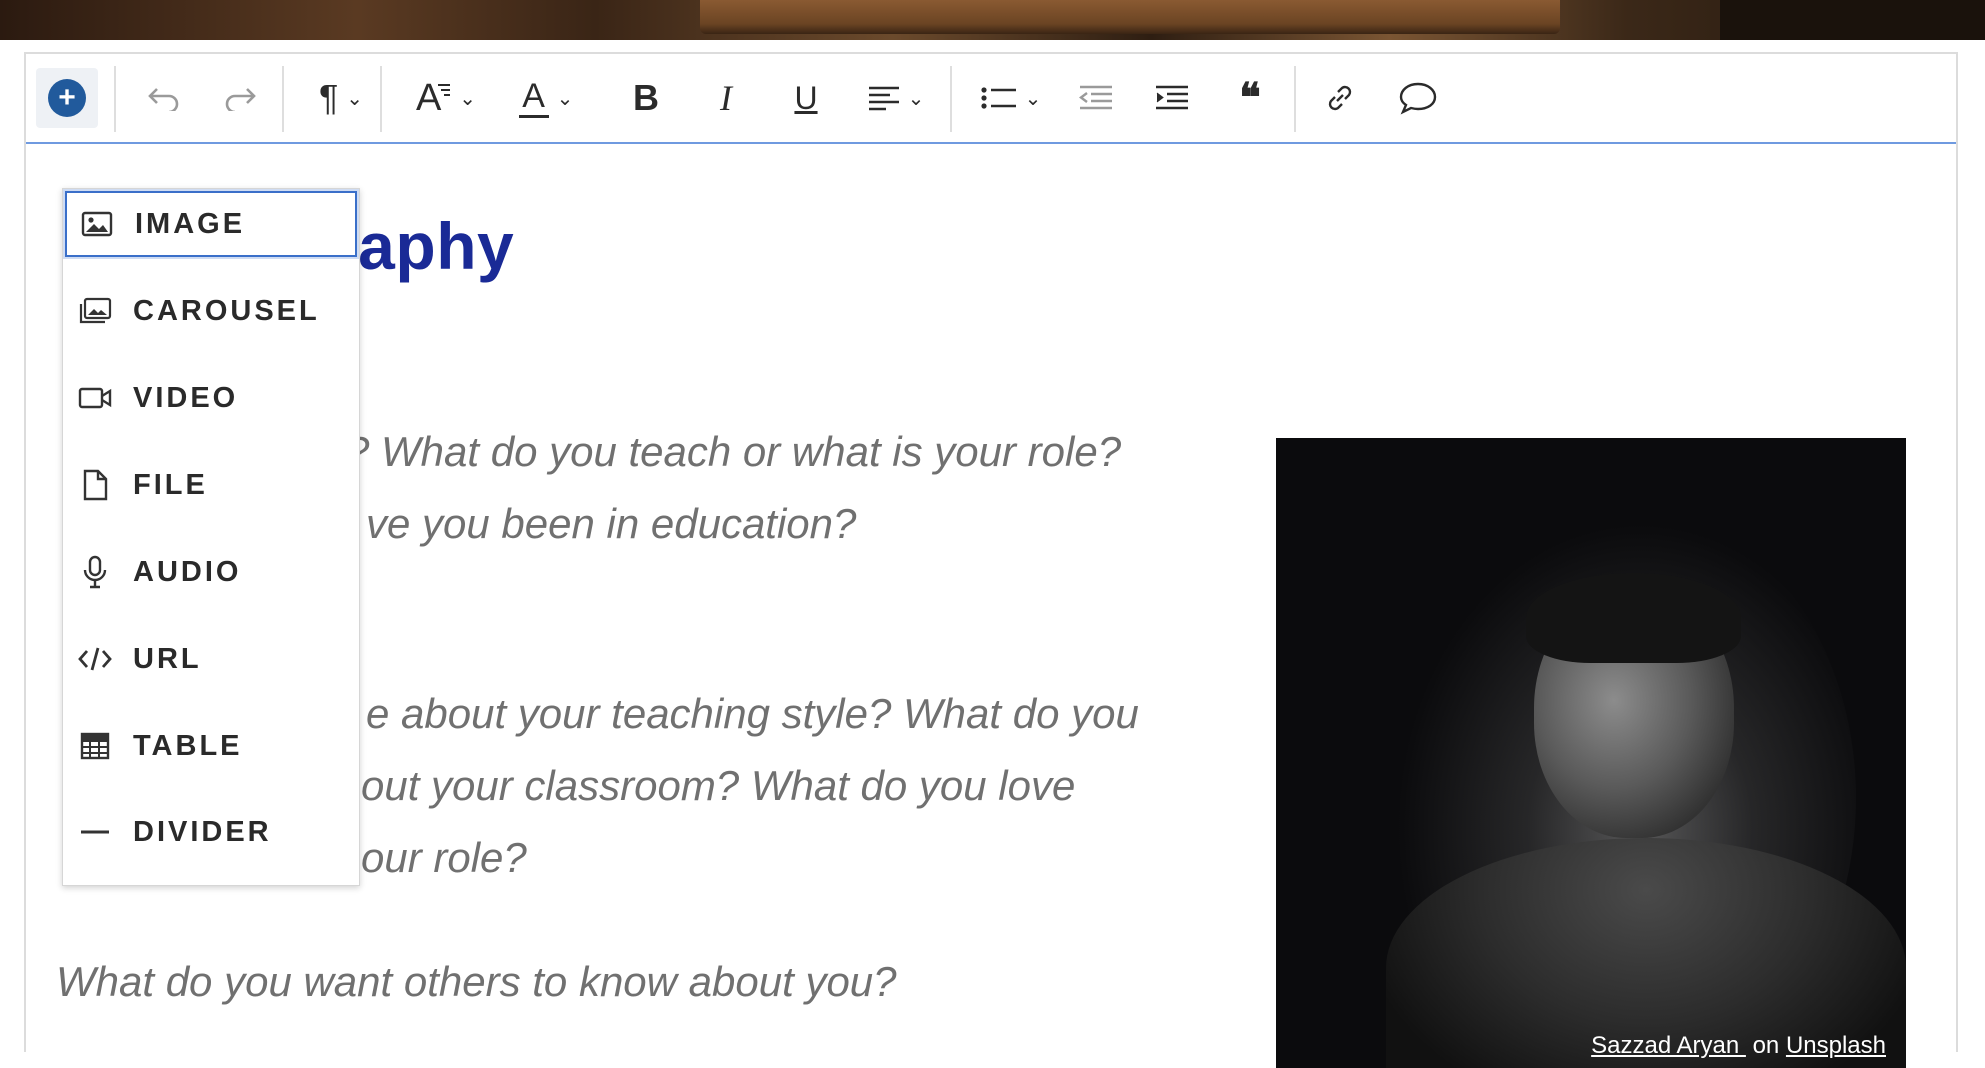  What do you see at coordinates (170, 484) in the screenshot?
I see `menu-item-label: FILE` at bounding box center [170, 484].